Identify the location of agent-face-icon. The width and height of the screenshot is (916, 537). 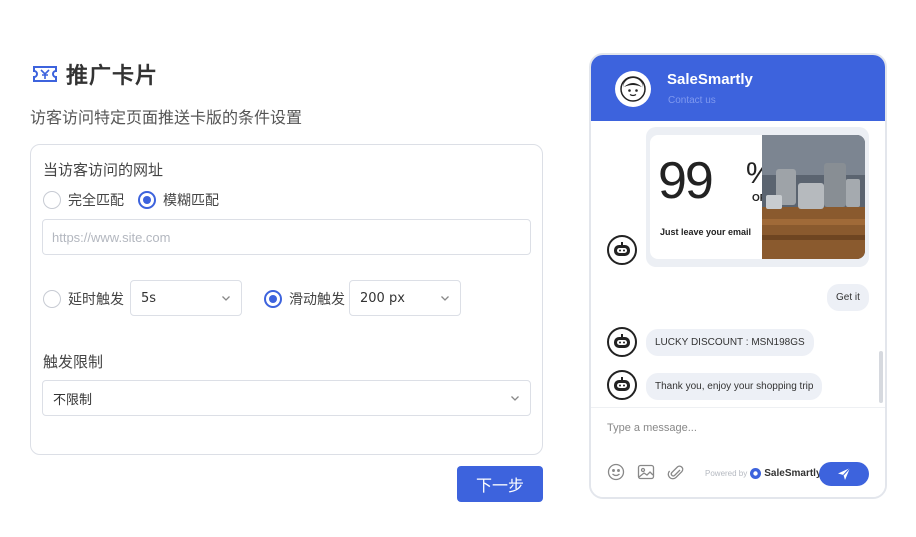
(633, 89).